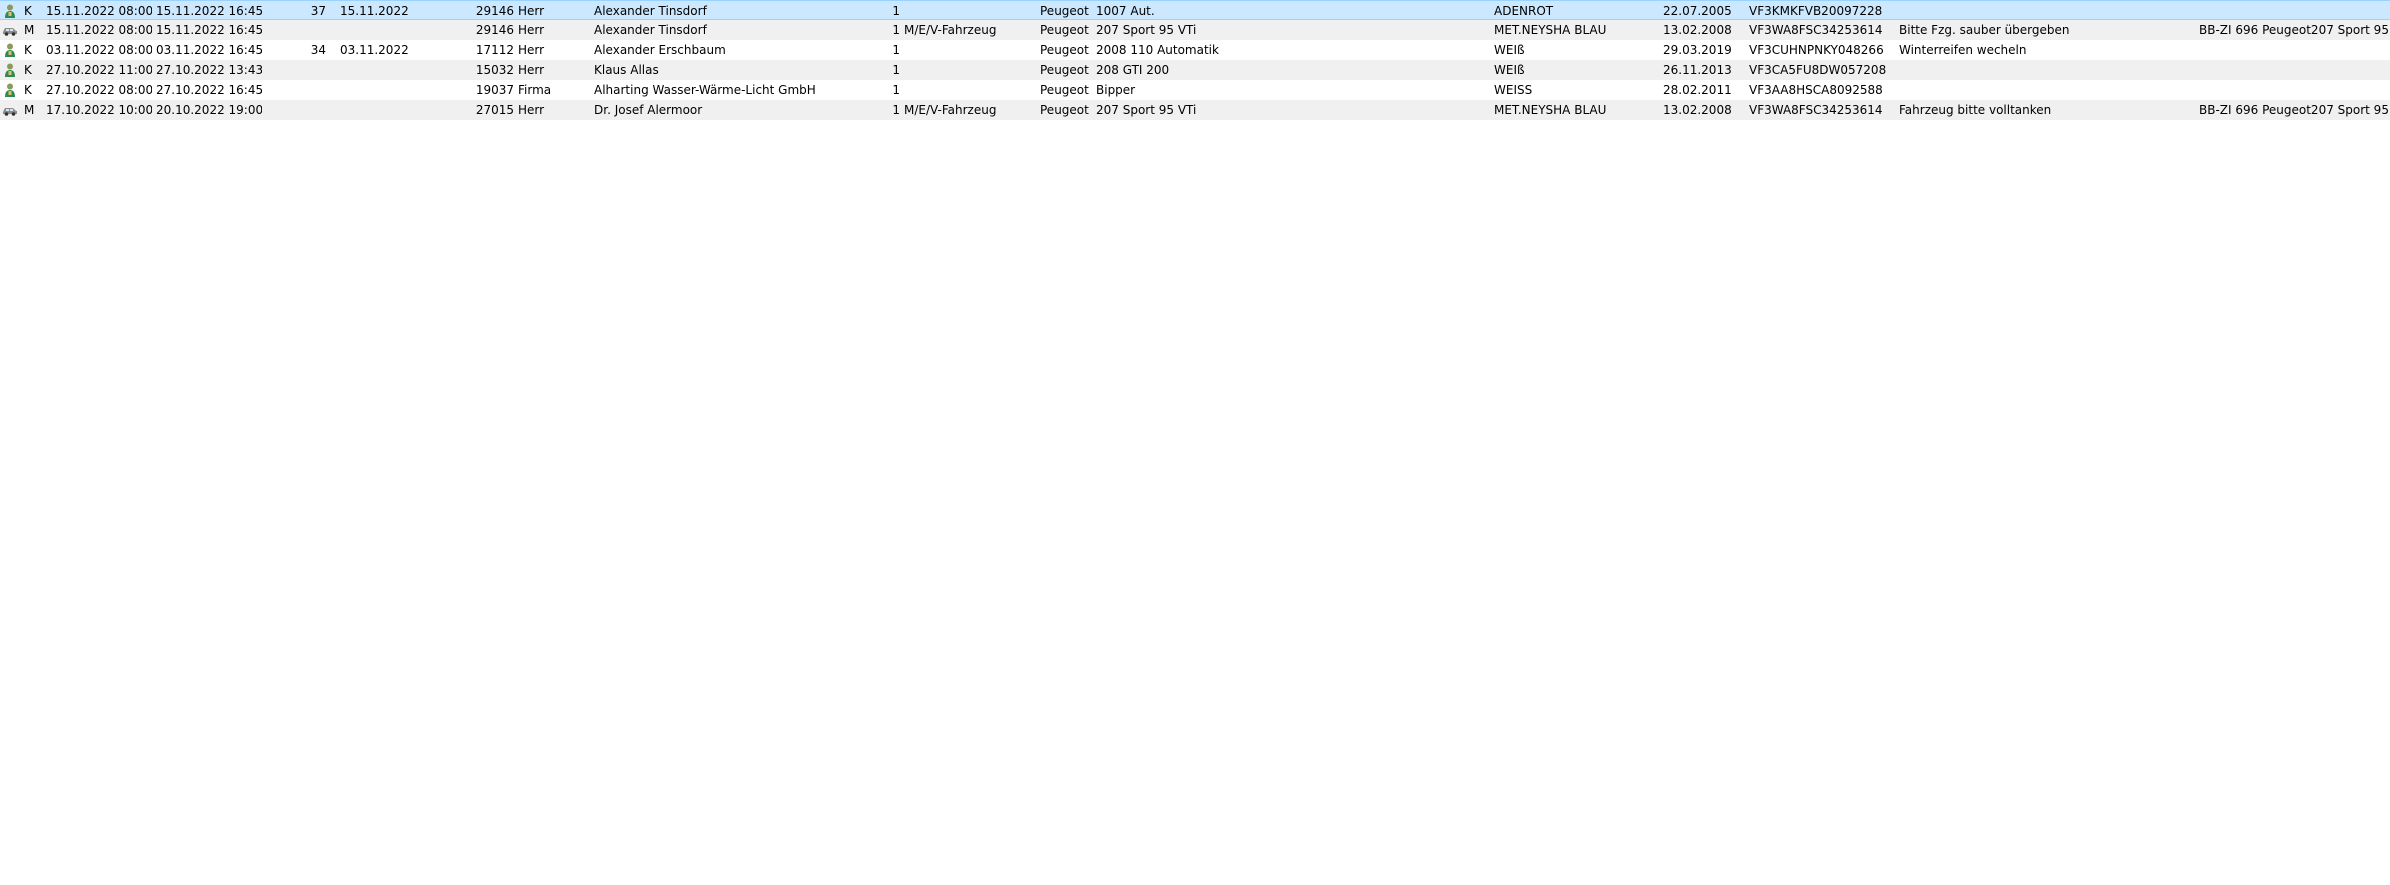  What do you see at coordinates (1157, 50) in the screenshot?
I see `cell-model: 2008 110 Automatik` at bounding box center [1157, 50].